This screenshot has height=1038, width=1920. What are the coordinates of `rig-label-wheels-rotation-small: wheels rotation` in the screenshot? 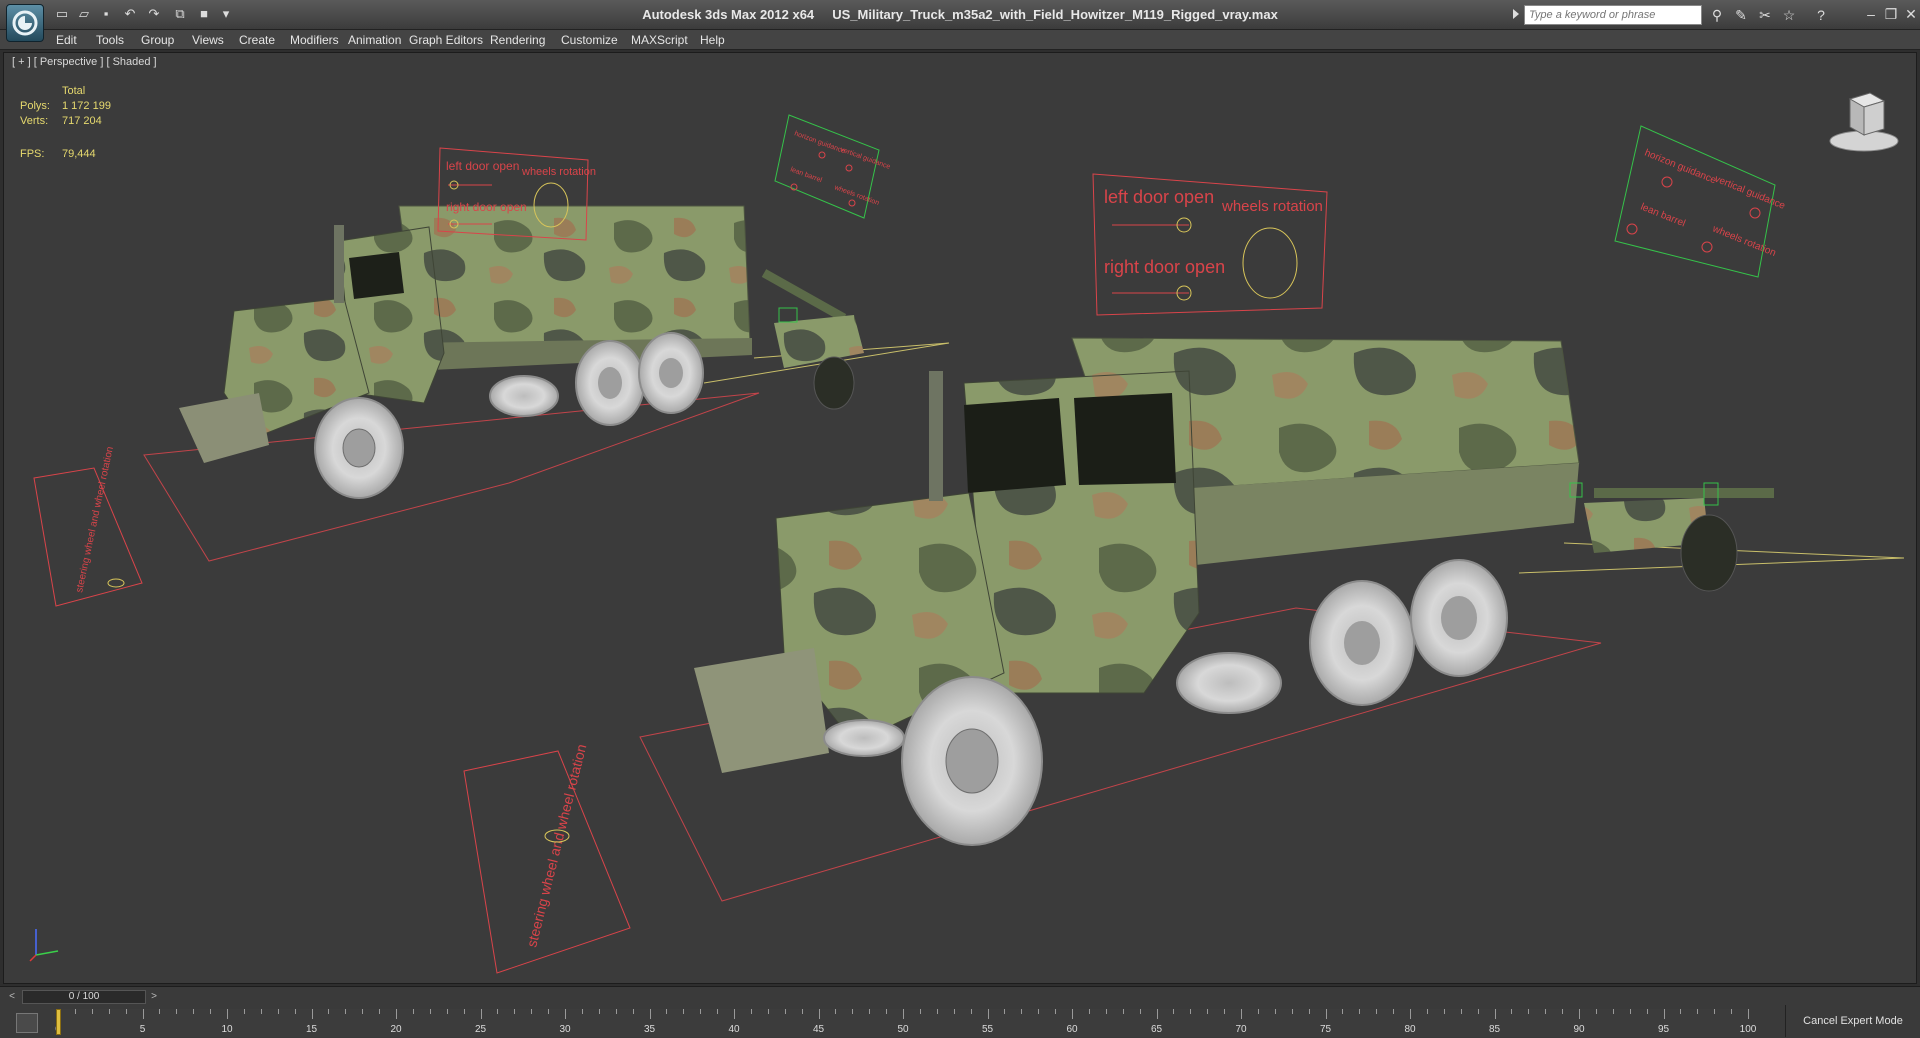 It's located at (558, 172).